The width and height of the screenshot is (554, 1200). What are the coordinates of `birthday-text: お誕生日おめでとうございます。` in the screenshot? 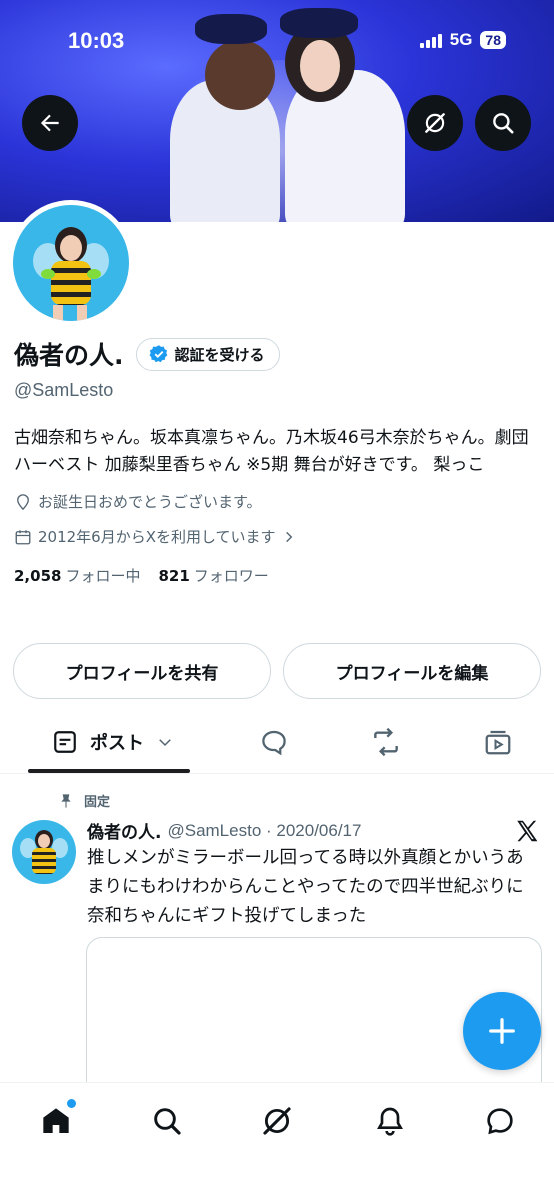 It's located at (150, 502).